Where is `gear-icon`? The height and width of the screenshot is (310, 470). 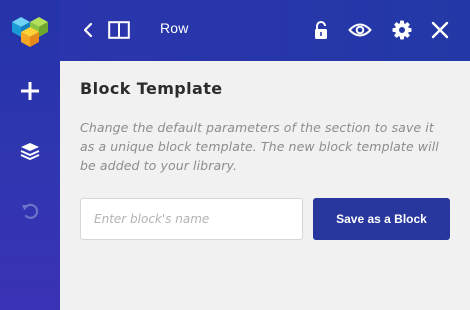
gear-icon is located at coordinates (402, 30).